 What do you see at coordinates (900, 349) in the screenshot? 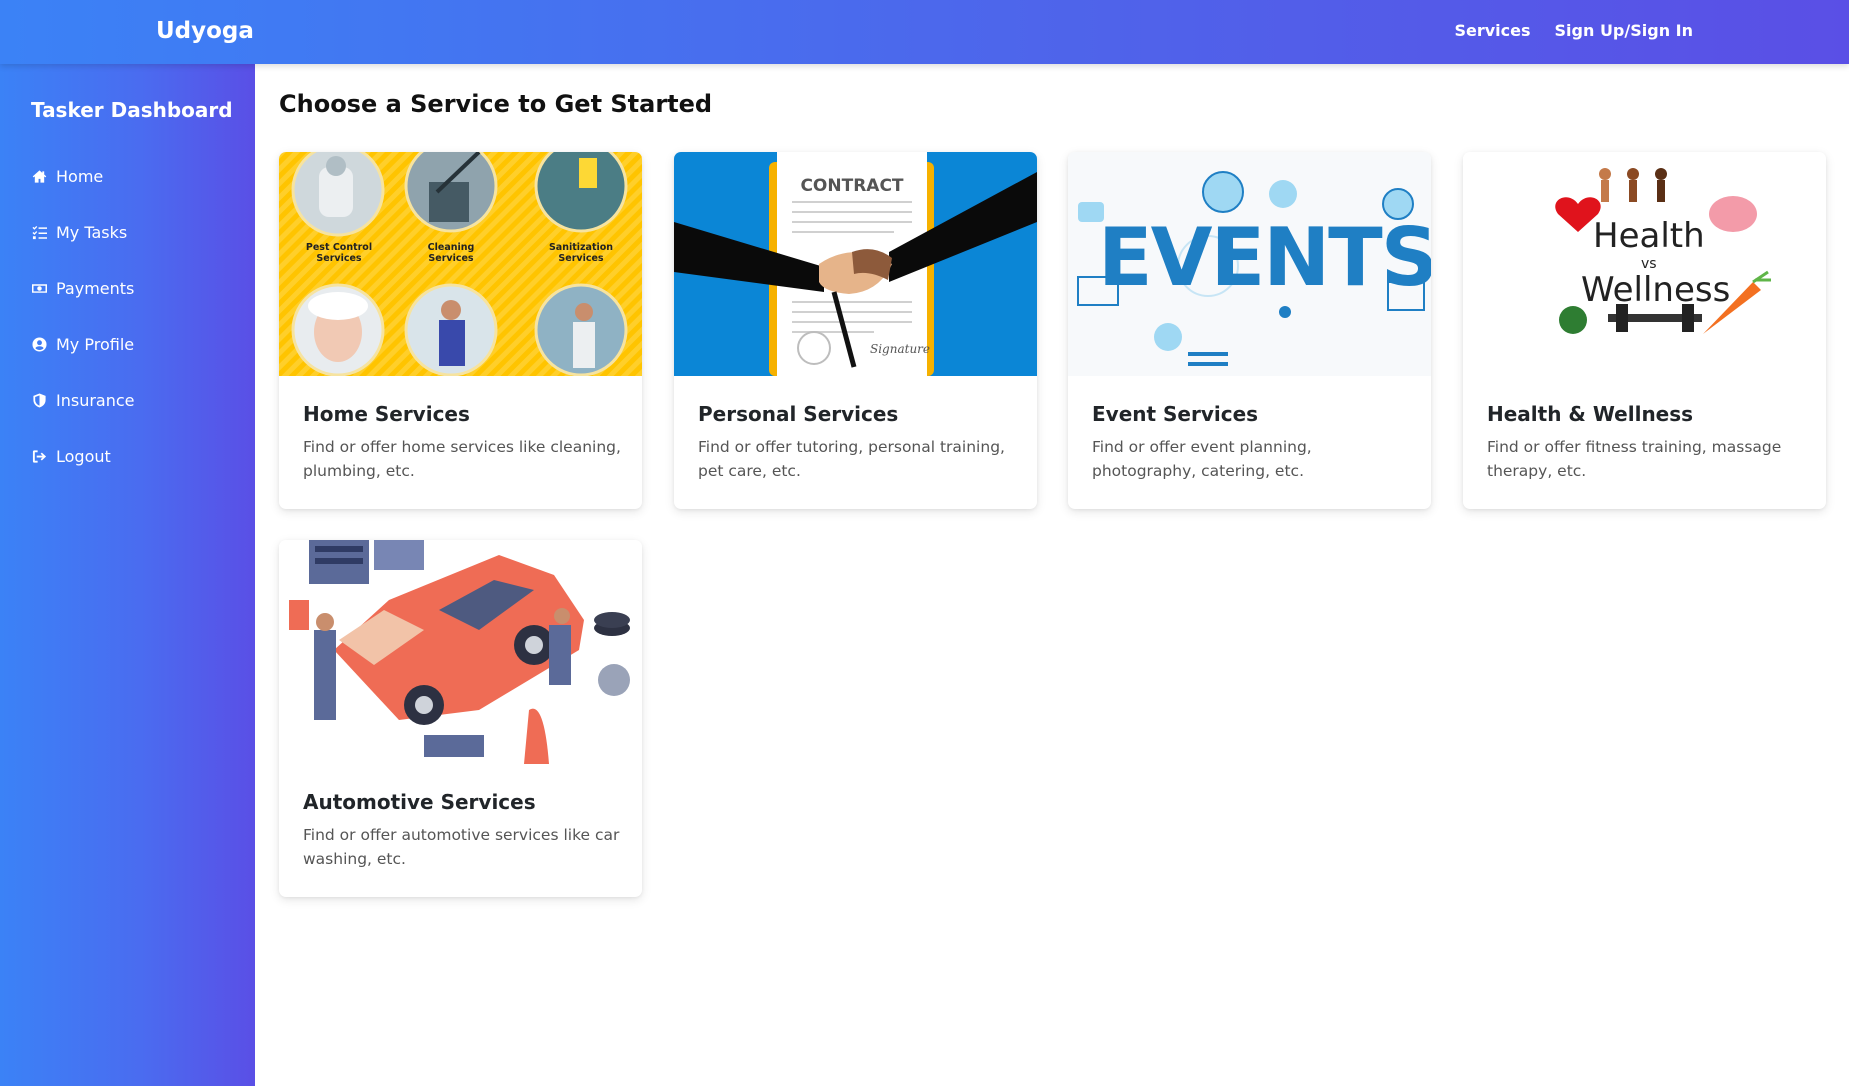
I see `signature-label: Signature` at bounding box center [900, 349].